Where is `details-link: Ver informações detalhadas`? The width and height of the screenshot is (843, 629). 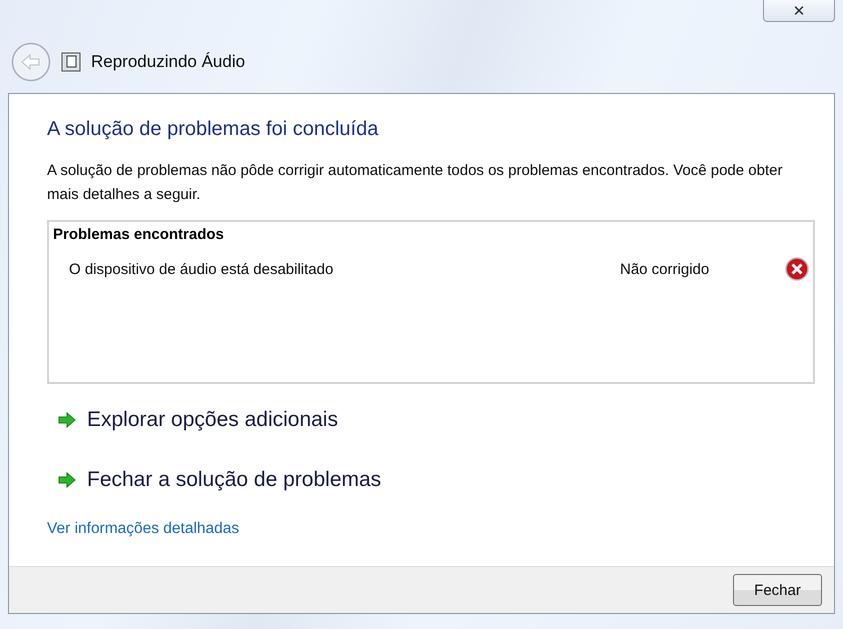 details-link: Ver informações detalhadas is located at coordinates (143, 529).